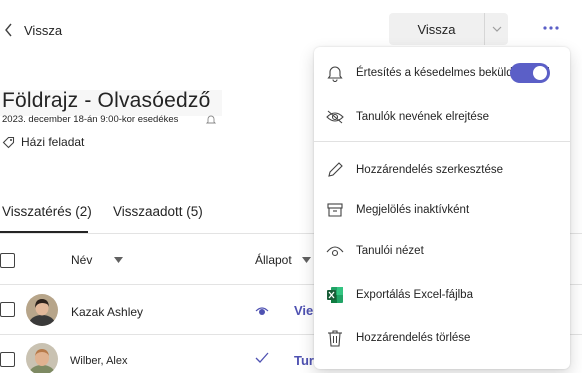 This screenshot has height=373, width=582. I want to click on category-tag: Házi feladat, so click(43, 142).